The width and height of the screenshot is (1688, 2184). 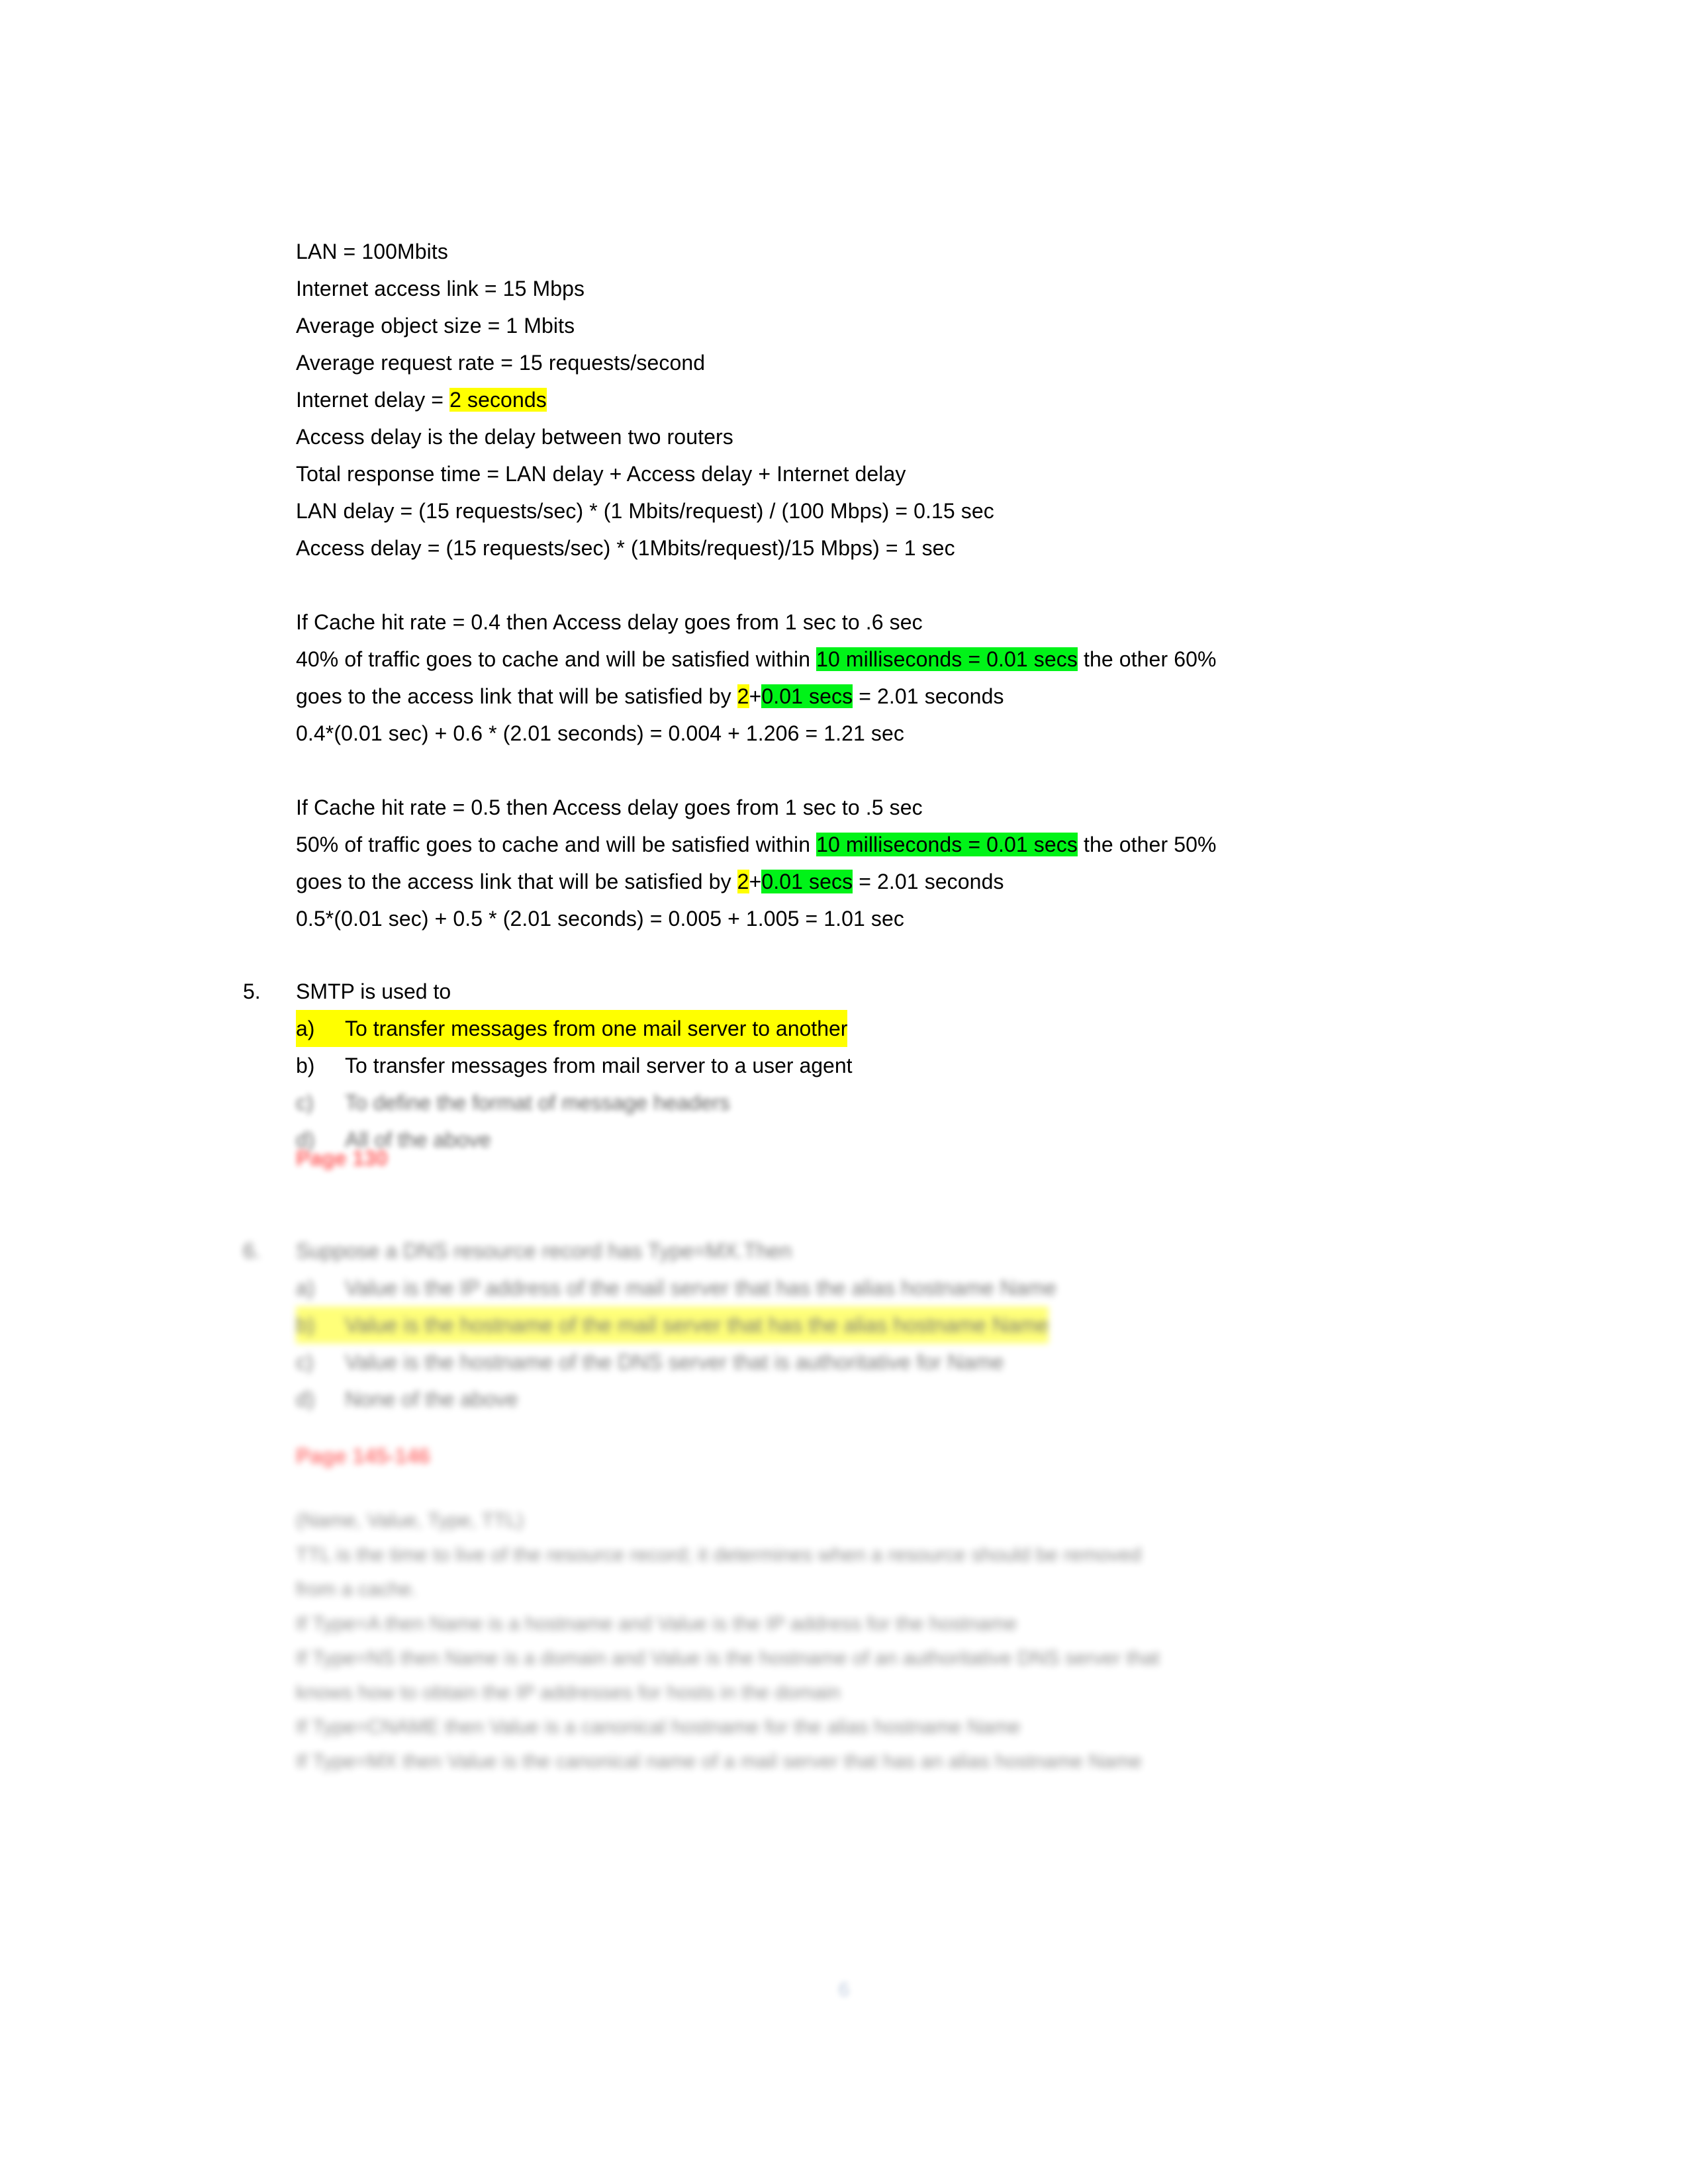 What do you see at coordinates (435, 326) in the screenshot?
I see `param-line-object-size: Average object size = 1 Mbits` at bounding box center [435, 326].